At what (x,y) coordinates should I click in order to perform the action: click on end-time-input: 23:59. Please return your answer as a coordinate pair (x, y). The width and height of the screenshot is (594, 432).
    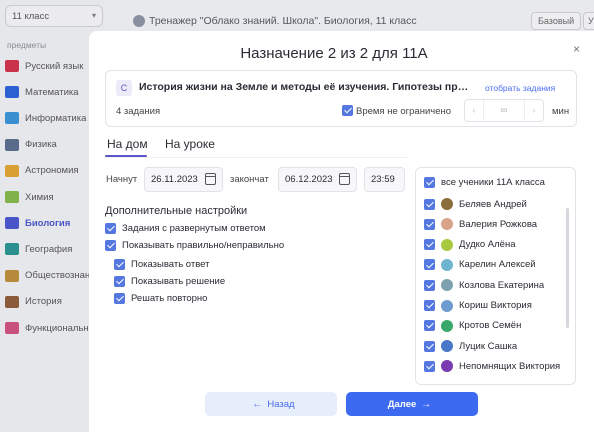
    Looking at the image, I should click on (384, 179).